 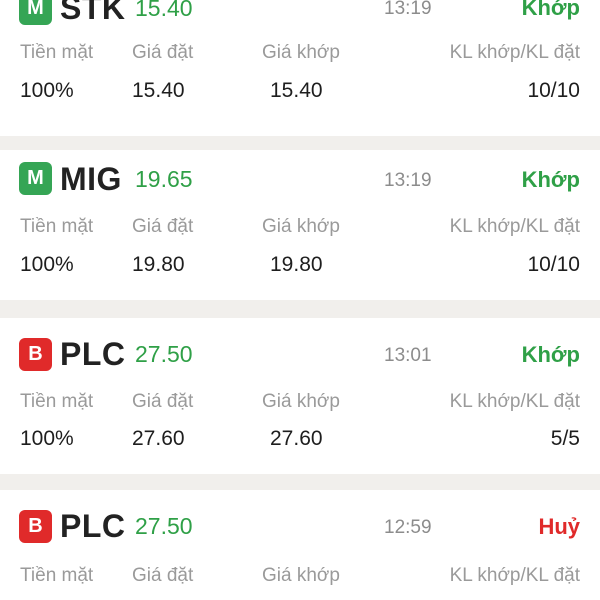 I want to click on order-price-value: 27.60, so click(x=158, y=438).